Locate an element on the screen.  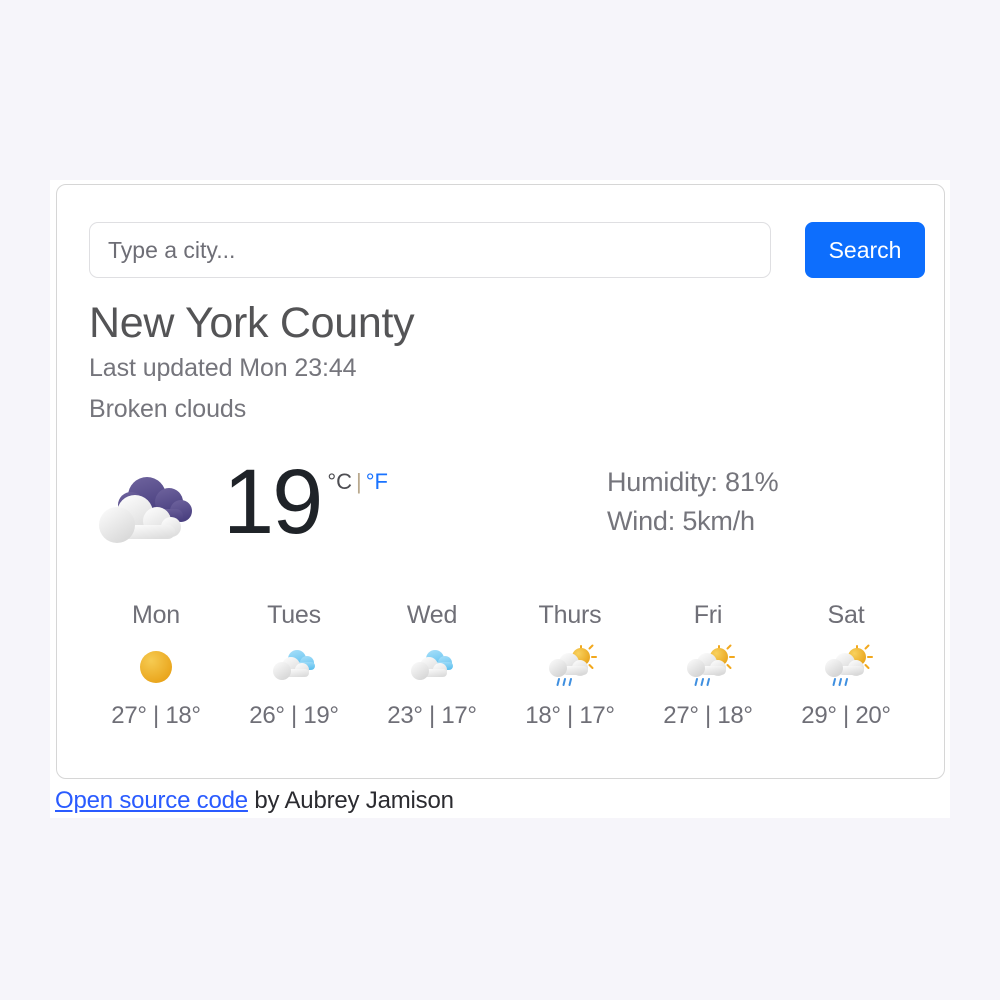
sun-icon is located at coordinates (156, 667).